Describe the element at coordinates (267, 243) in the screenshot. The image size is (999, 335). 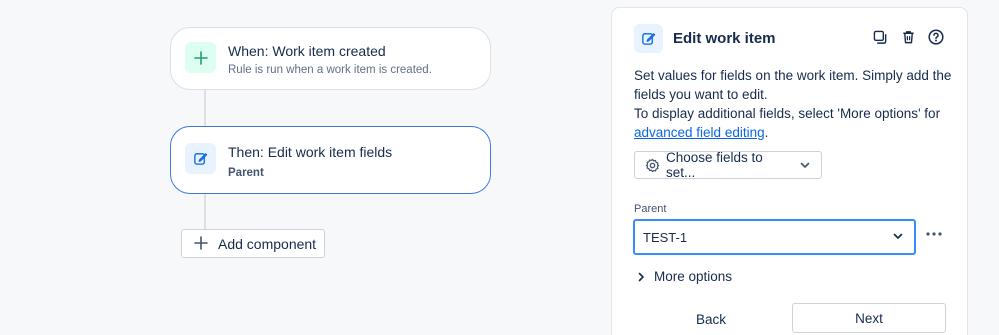
I see `add-component-label: Add component` at that location.